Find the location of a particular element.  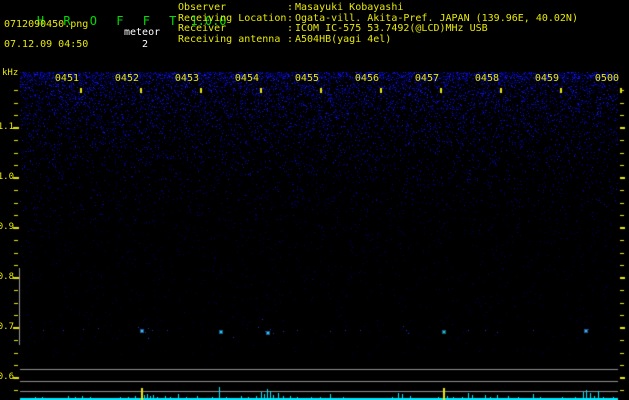

info-value: A504HB(yagi 4el) is located at coordinates (343, 39).